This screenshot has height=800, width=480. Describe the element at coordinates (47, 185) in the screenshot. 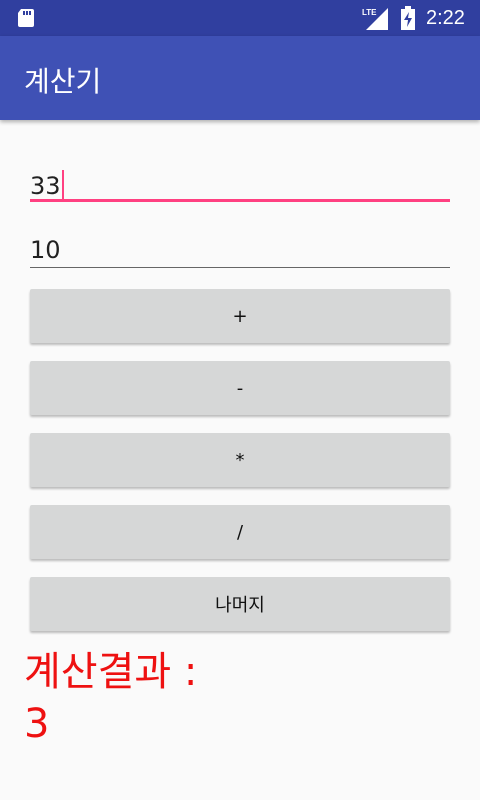

I see `first-number-value: 33` at that location.